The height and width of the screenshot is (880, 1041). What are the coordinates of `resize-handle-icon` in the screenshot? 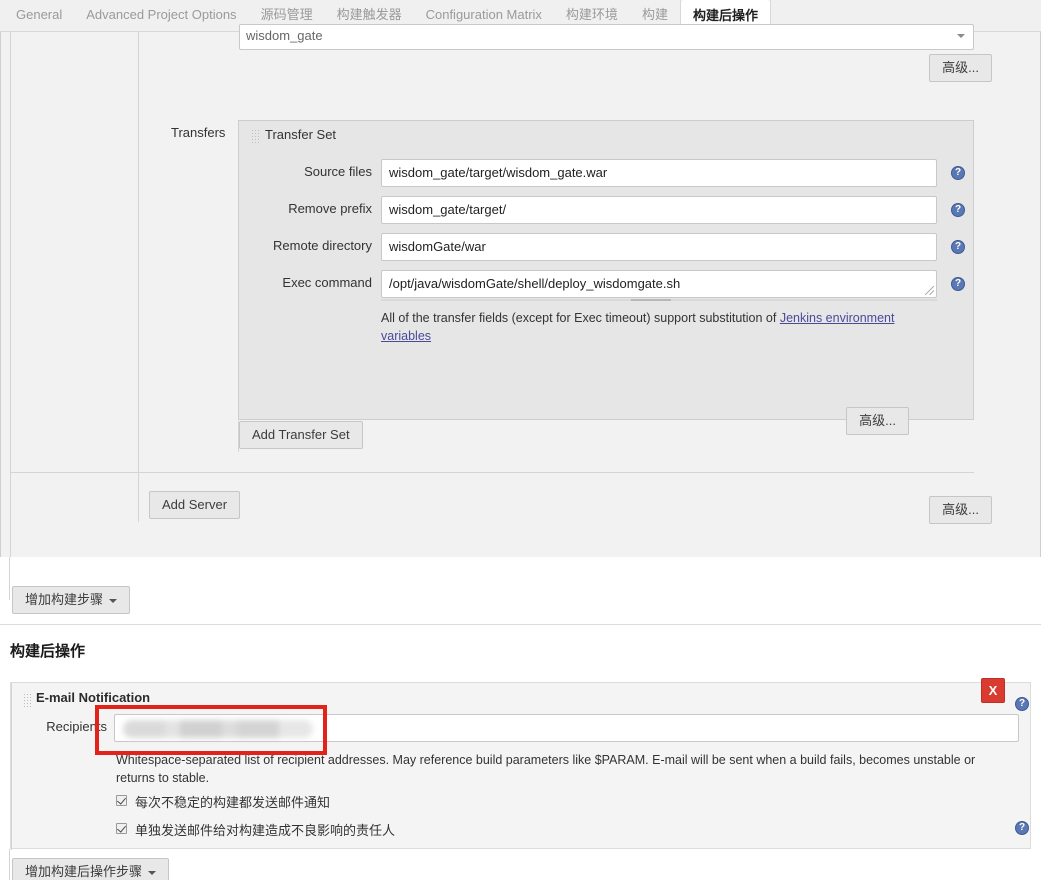 It's located at (929, 290).